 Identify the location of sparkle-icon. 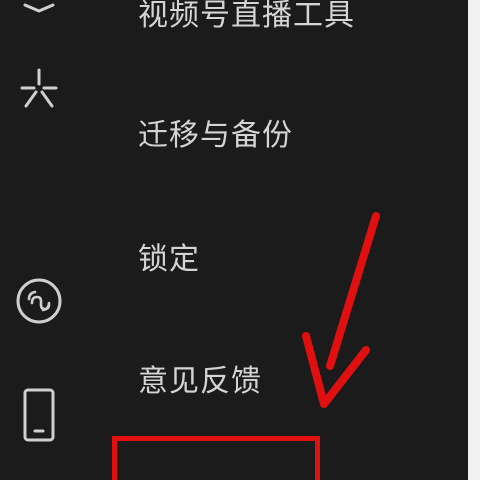
(39, 89).